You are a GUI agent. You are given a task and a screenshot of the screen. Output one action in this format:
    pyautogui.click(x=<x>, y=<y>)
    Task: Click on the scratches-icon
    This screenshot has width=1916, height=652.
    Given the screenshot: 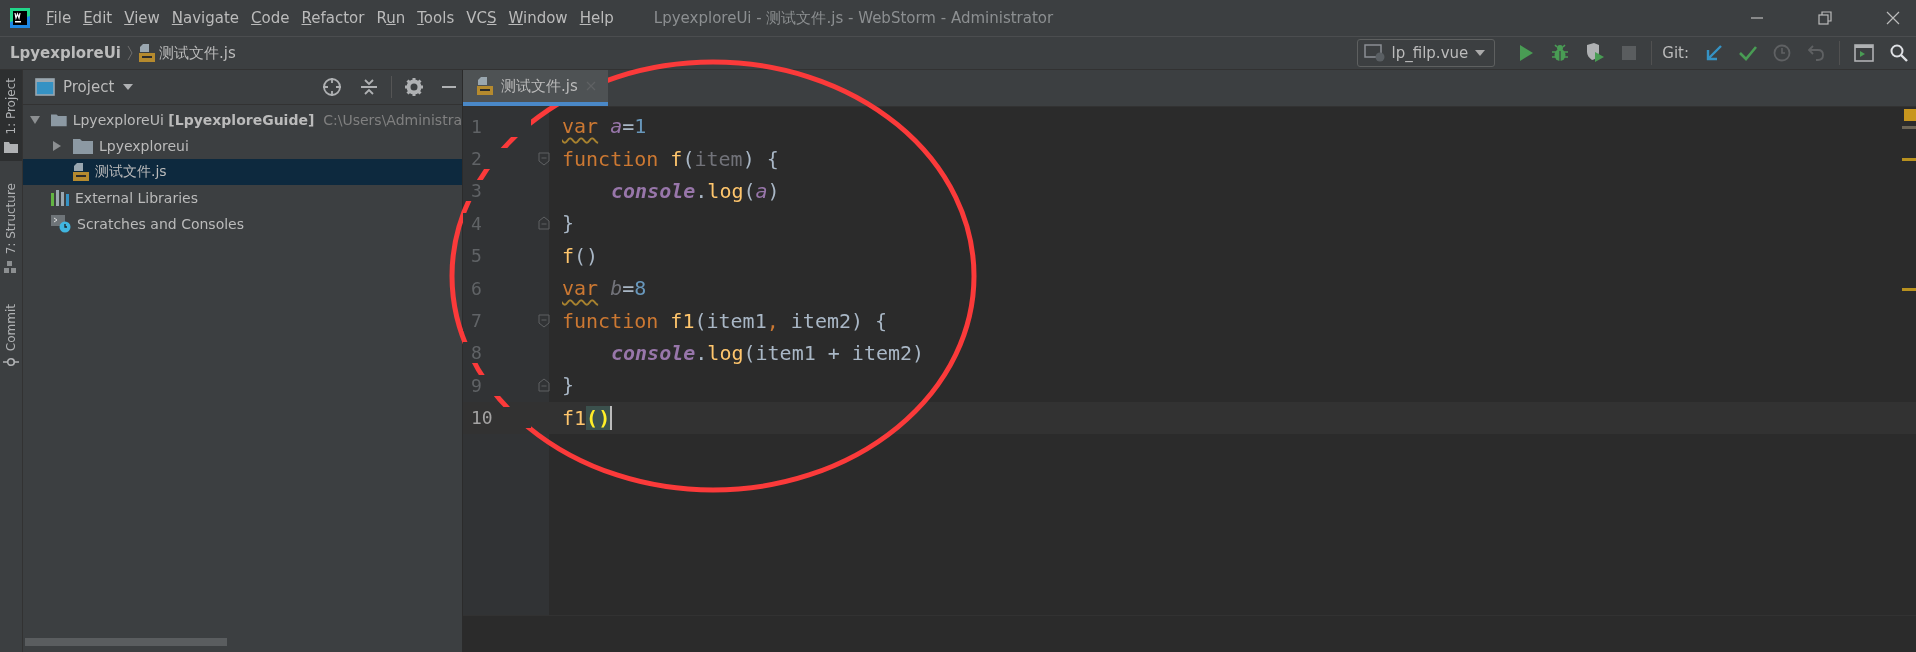 What is the action you would take?
    pyautogui.click(x=61, y=224)
    